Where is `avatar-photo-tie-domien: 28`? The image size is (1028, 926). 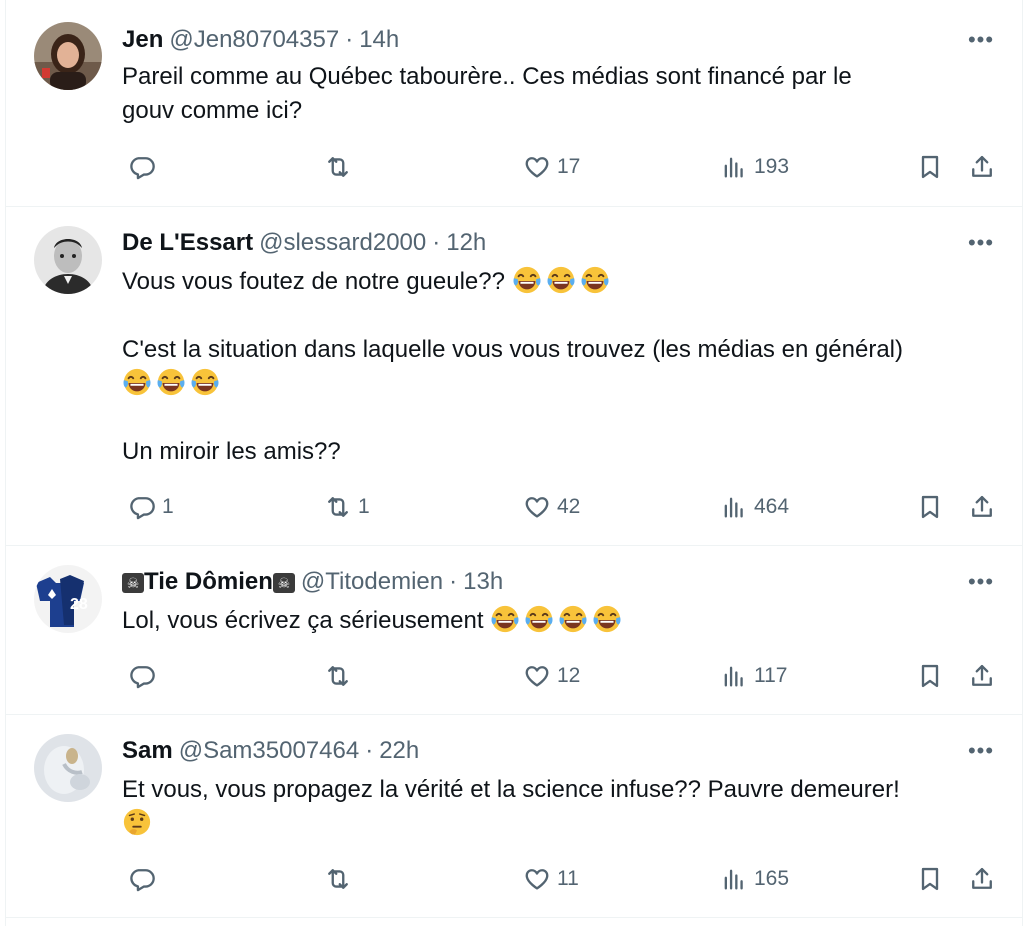
avatar-photo-tie-domien: 28 is located at coordinates (68, 599).